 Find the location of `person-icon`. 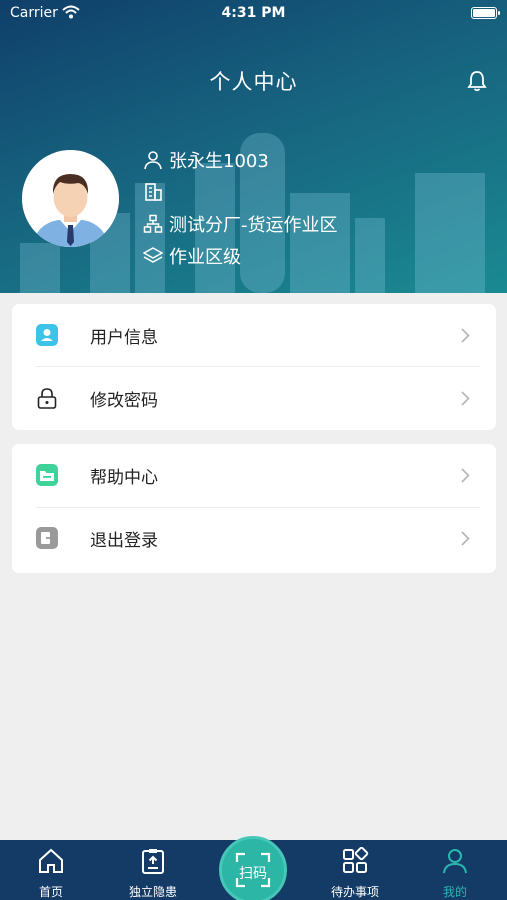

person-icon is located at coordinates (153, 160).